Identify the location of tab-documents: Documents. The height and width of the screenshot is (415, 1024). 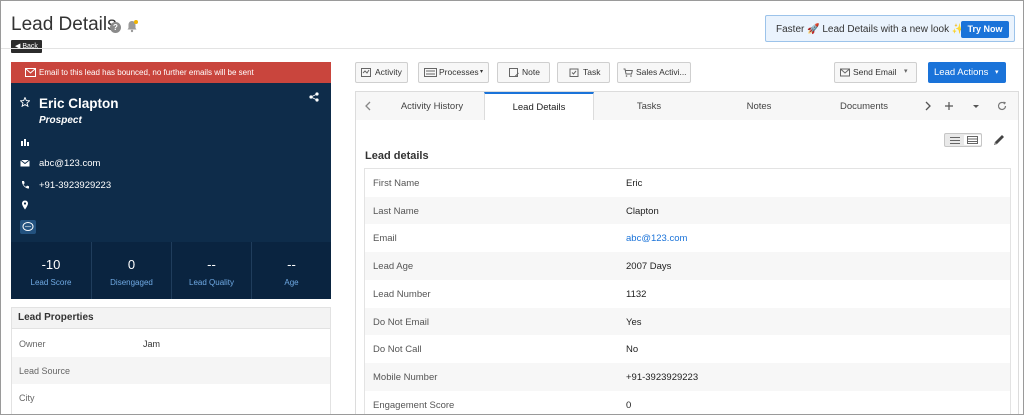
(864, 106).